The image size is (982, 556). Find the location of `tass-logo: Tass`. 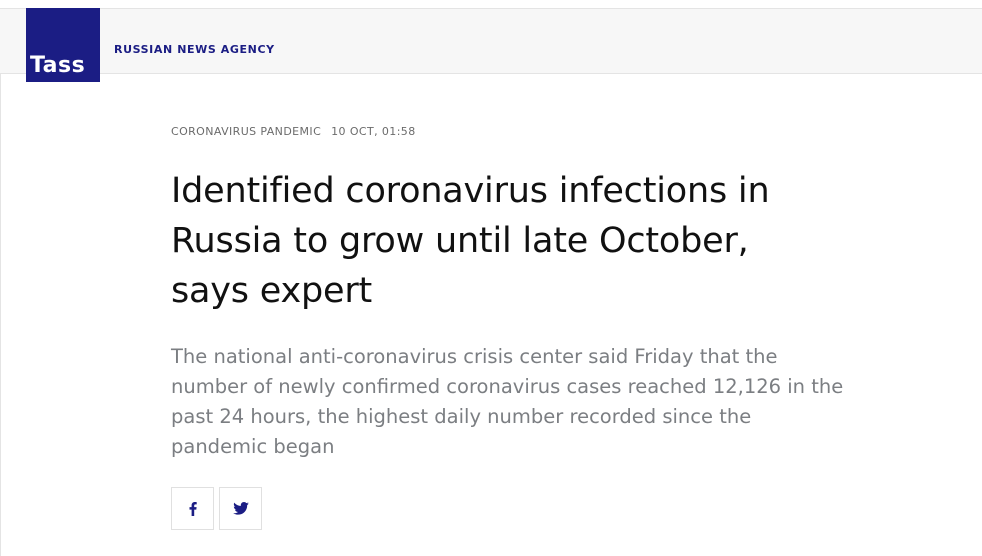

tass-logo: Tass is located at coordinates (63, 45).